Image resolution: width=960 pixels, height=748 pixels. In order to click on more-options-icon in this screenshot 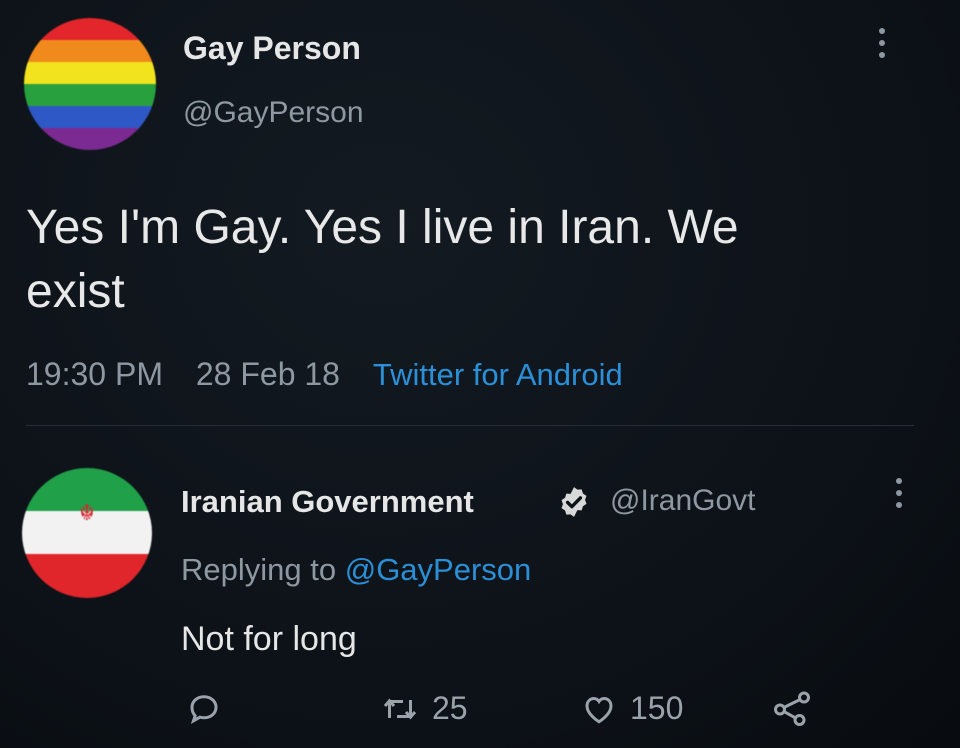, I will do `click(882, 50)`.